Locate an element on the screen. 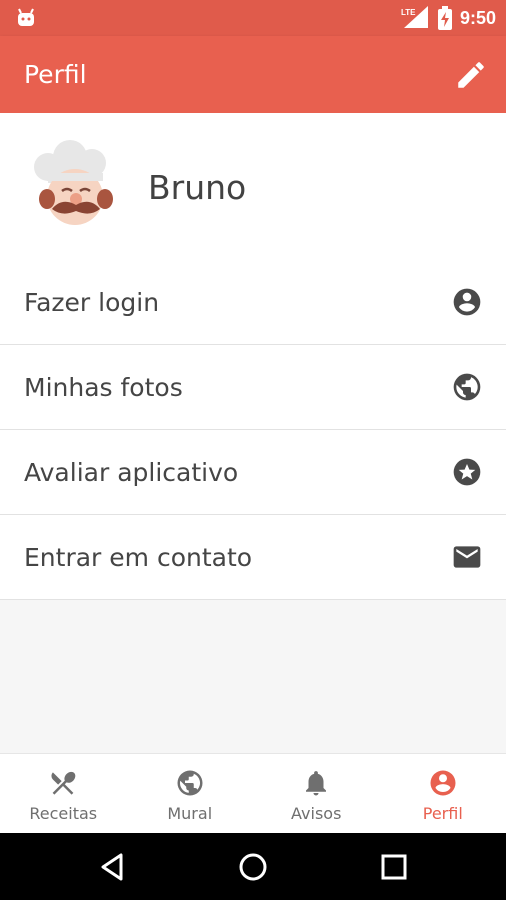 Image resolution: width=506 pixels, height=900 pixels. page-title: Perfil is located at coordinates (55, 74).